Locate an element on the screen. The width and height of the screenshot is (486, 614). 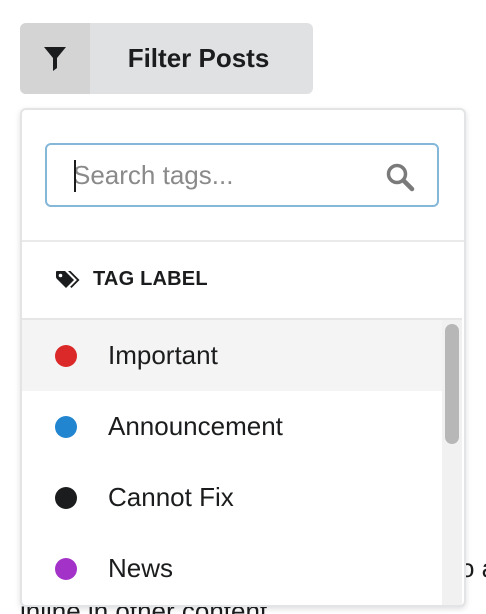
tag-item-label: Important is located at coordinates (163, 355).